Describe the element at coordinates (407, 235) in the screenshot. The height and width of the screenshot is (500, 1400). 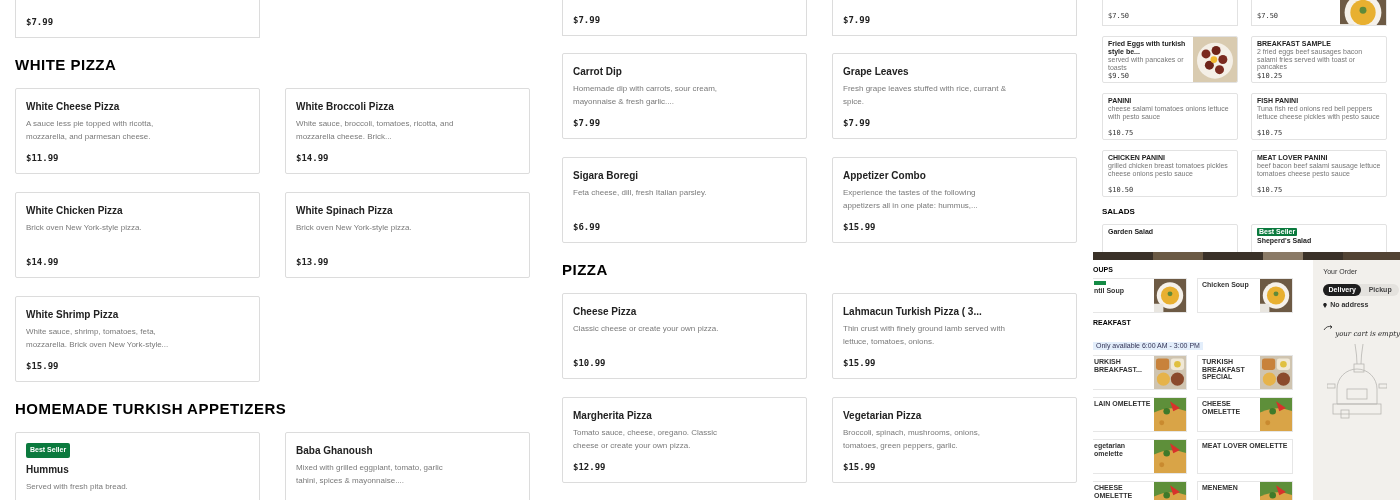
I see `menu-item-card: White Spinach Pizza Brick oven New York-style pizza. $13.99` at that location.